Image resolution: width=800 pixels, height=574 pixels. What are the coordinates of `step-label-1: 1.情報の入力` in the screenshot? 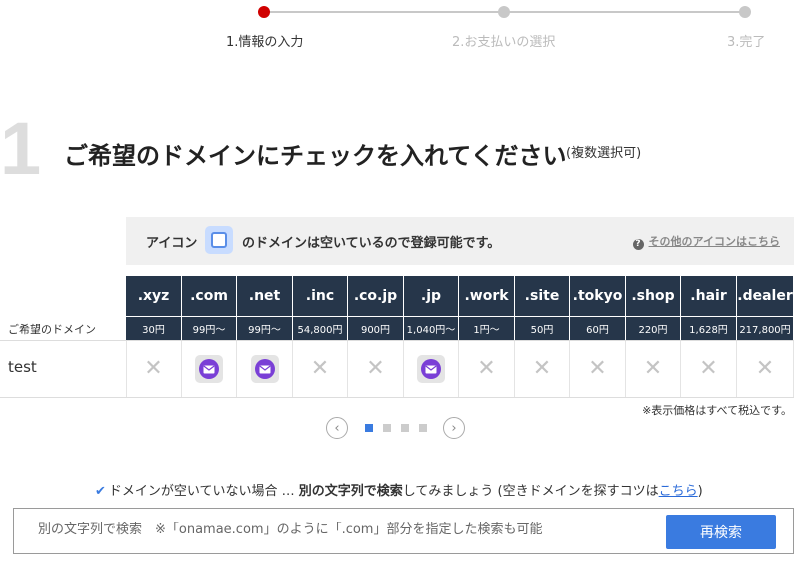 It's located at (265, 42).